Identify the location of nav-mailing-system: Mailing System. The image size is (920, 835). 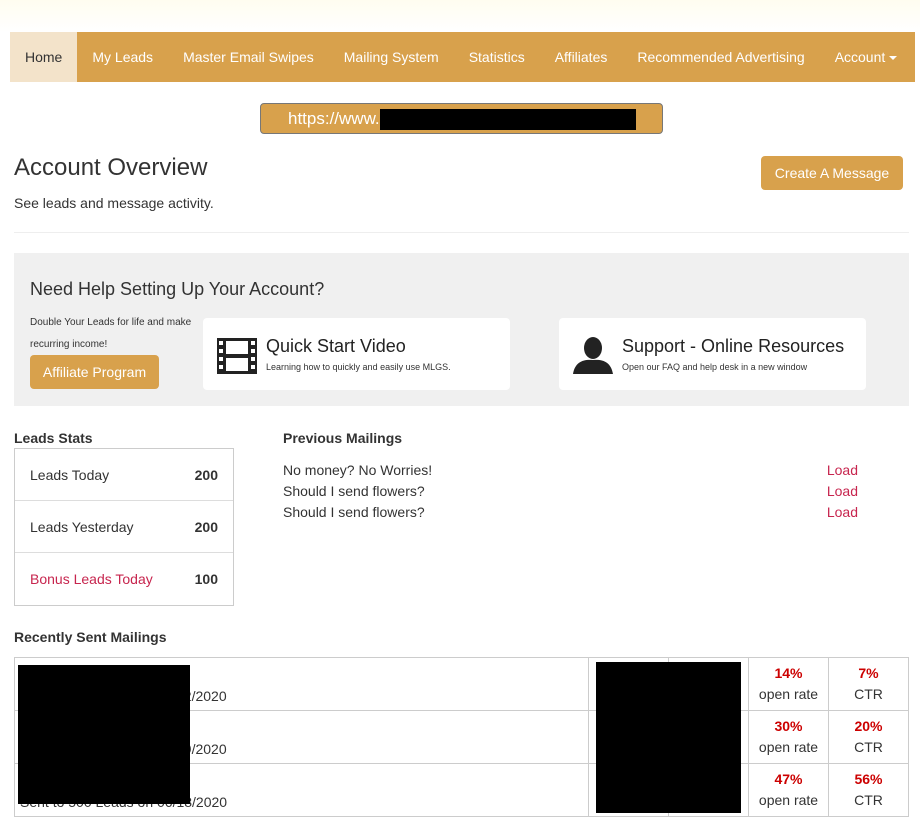
(391, 57).